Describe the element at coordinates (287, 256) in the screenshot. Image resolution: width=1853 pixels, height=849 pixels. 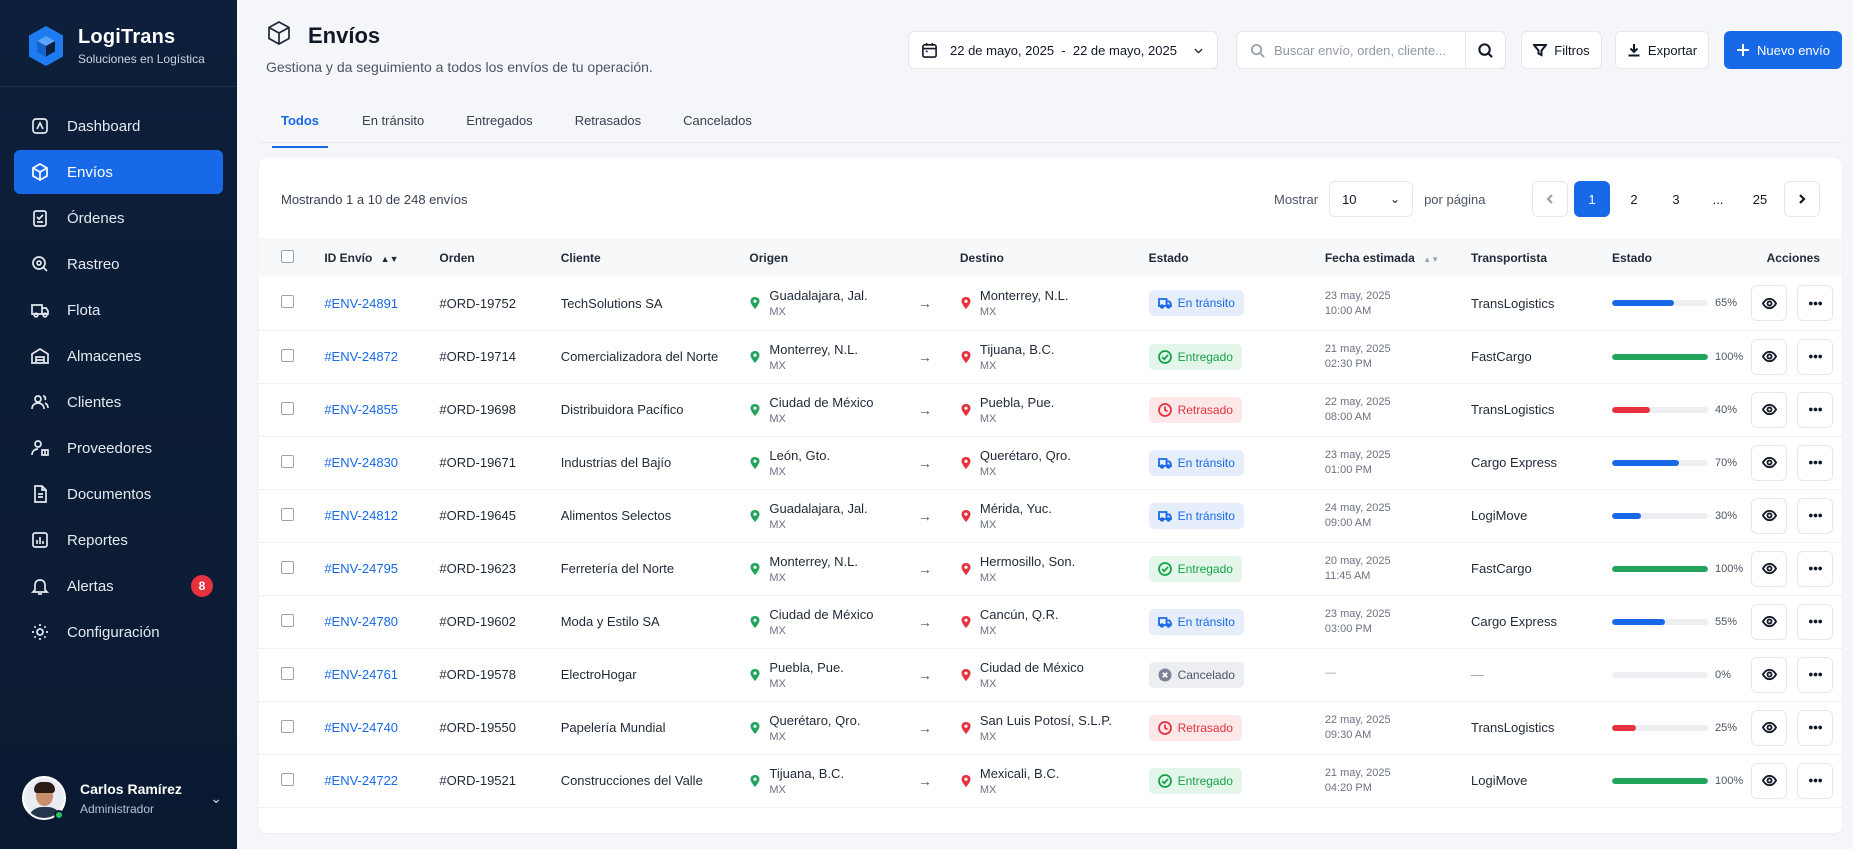
I see `select-all-checkbox` at that location.